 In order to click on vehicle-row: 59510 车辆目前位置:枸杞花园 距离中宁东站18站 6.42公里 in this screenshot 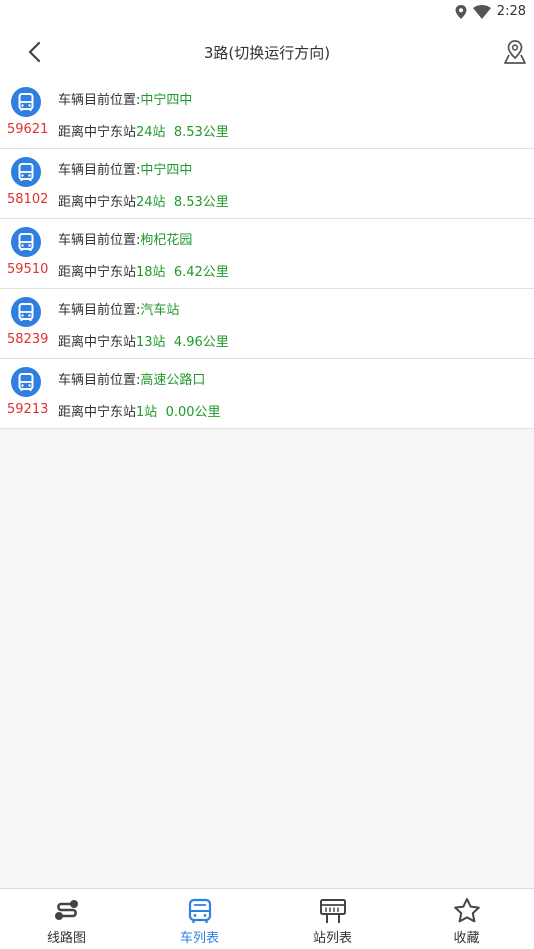, I will do `click(267, 254)`.